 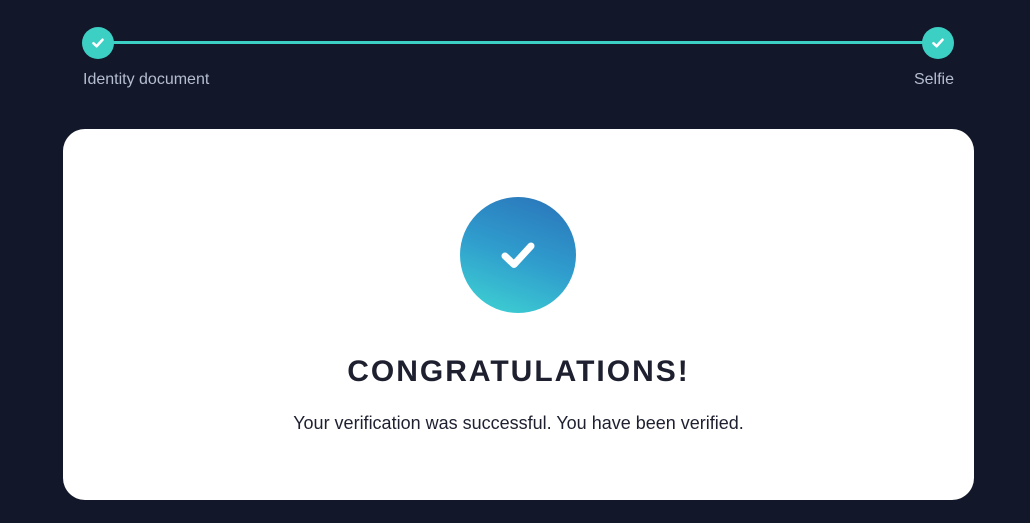 What do you see at coordinates (146, 79) in the screenshot?
I see `step-identity-document-label: Identity document` at bounding box center [146, 79].